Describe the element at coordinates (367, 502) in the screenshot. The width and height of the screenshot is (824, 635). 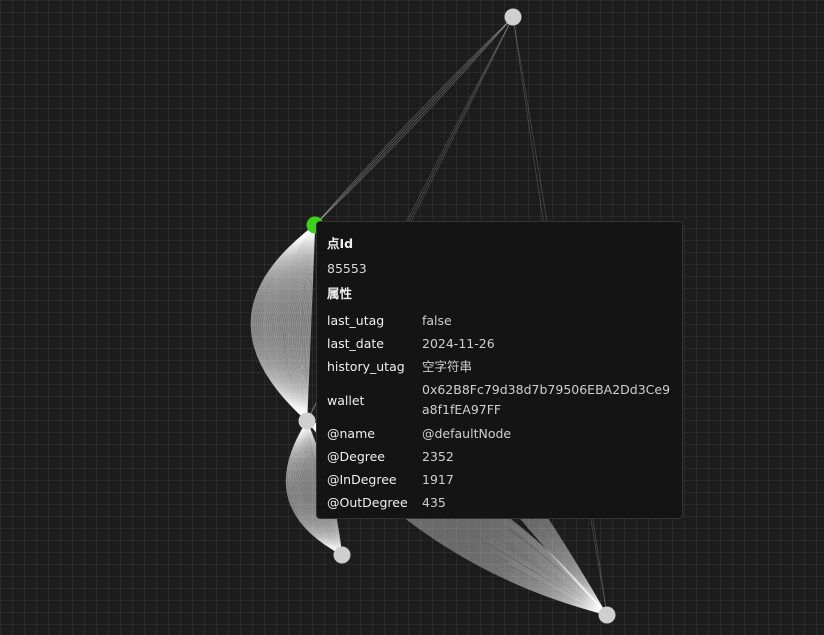
I see `property-key: @OutDegree` at that location.